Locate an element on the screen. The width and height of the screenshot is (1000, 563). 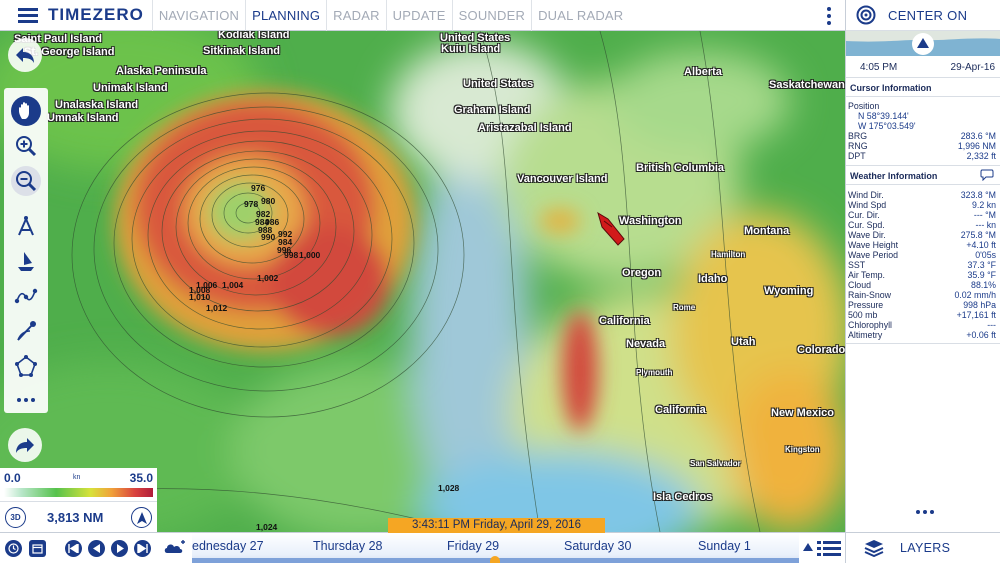
clock-date: 29-Apr-16 is located at coordinates (972, 67).